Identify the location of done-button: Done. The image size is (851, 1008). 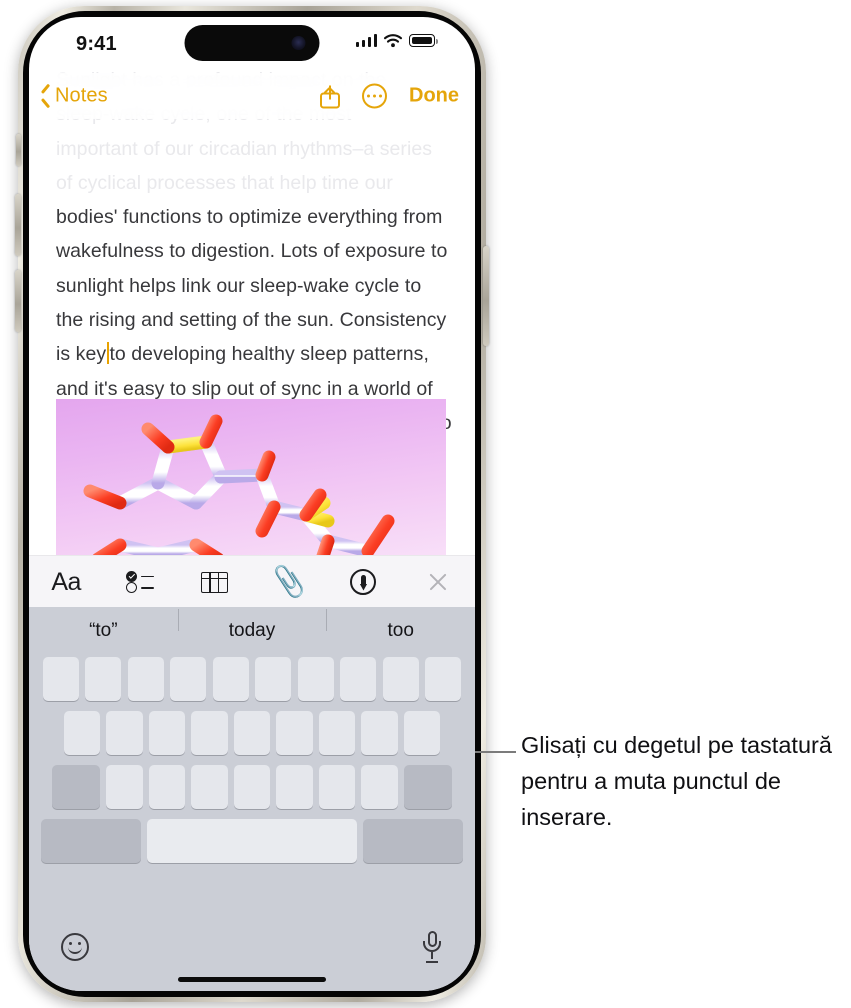
(434, 96).